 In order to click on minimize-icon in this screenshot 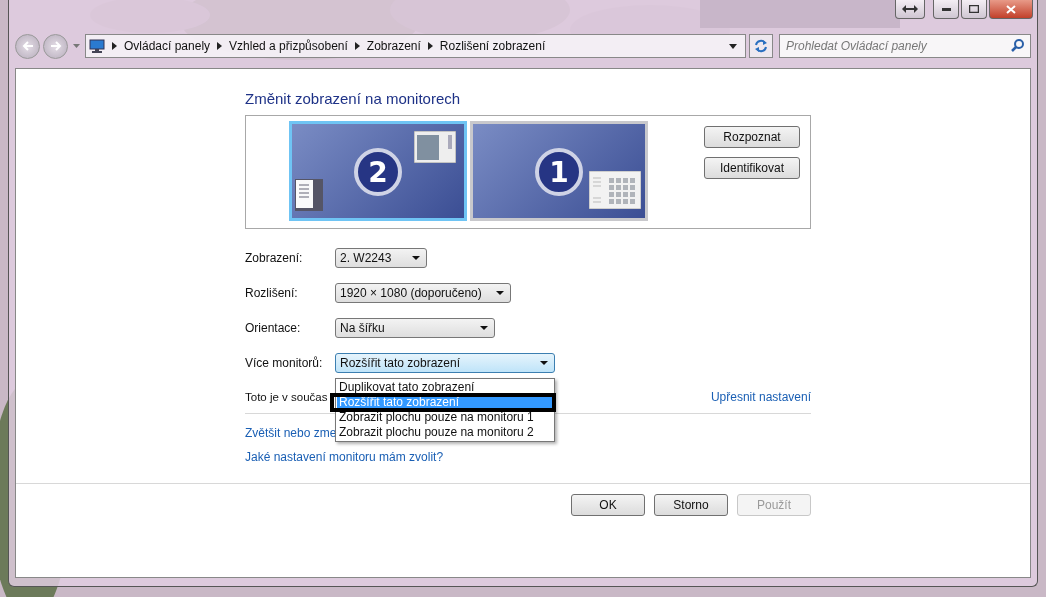, I will do `click(946, 9)`.